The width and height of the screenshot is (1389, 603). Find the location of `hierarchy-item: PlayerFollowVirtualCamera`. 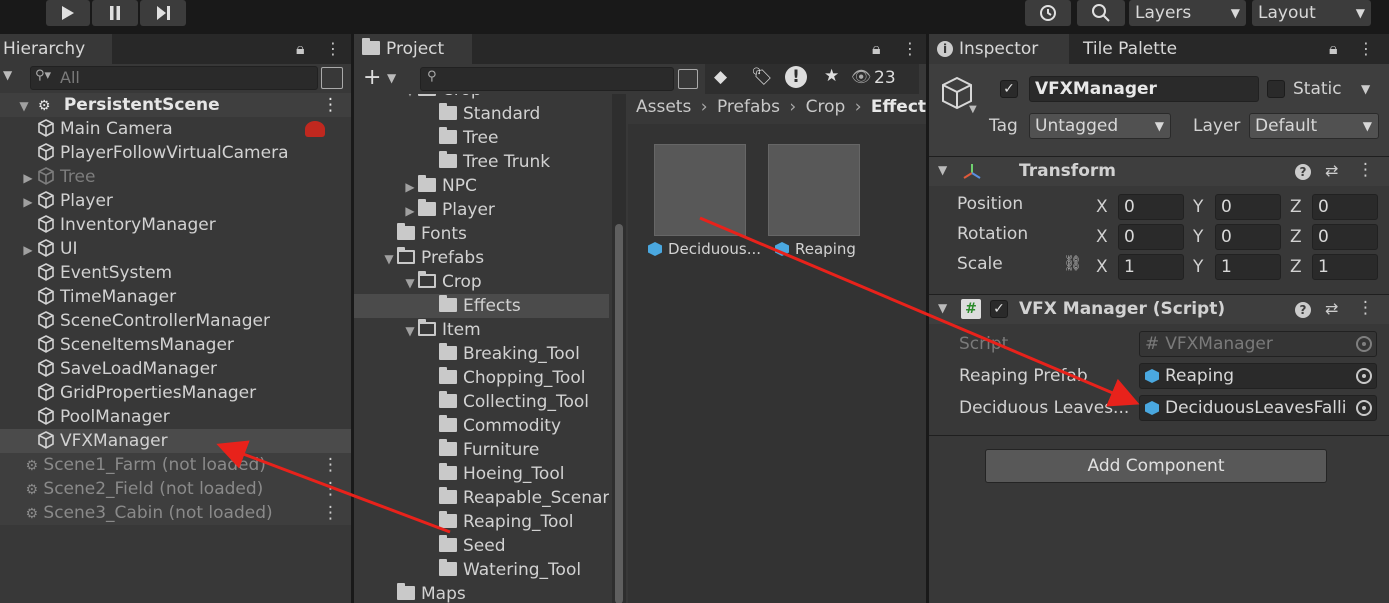

hierarchy-item: PlayerFollowVirtualCamera is located at coordinates (175, 153).